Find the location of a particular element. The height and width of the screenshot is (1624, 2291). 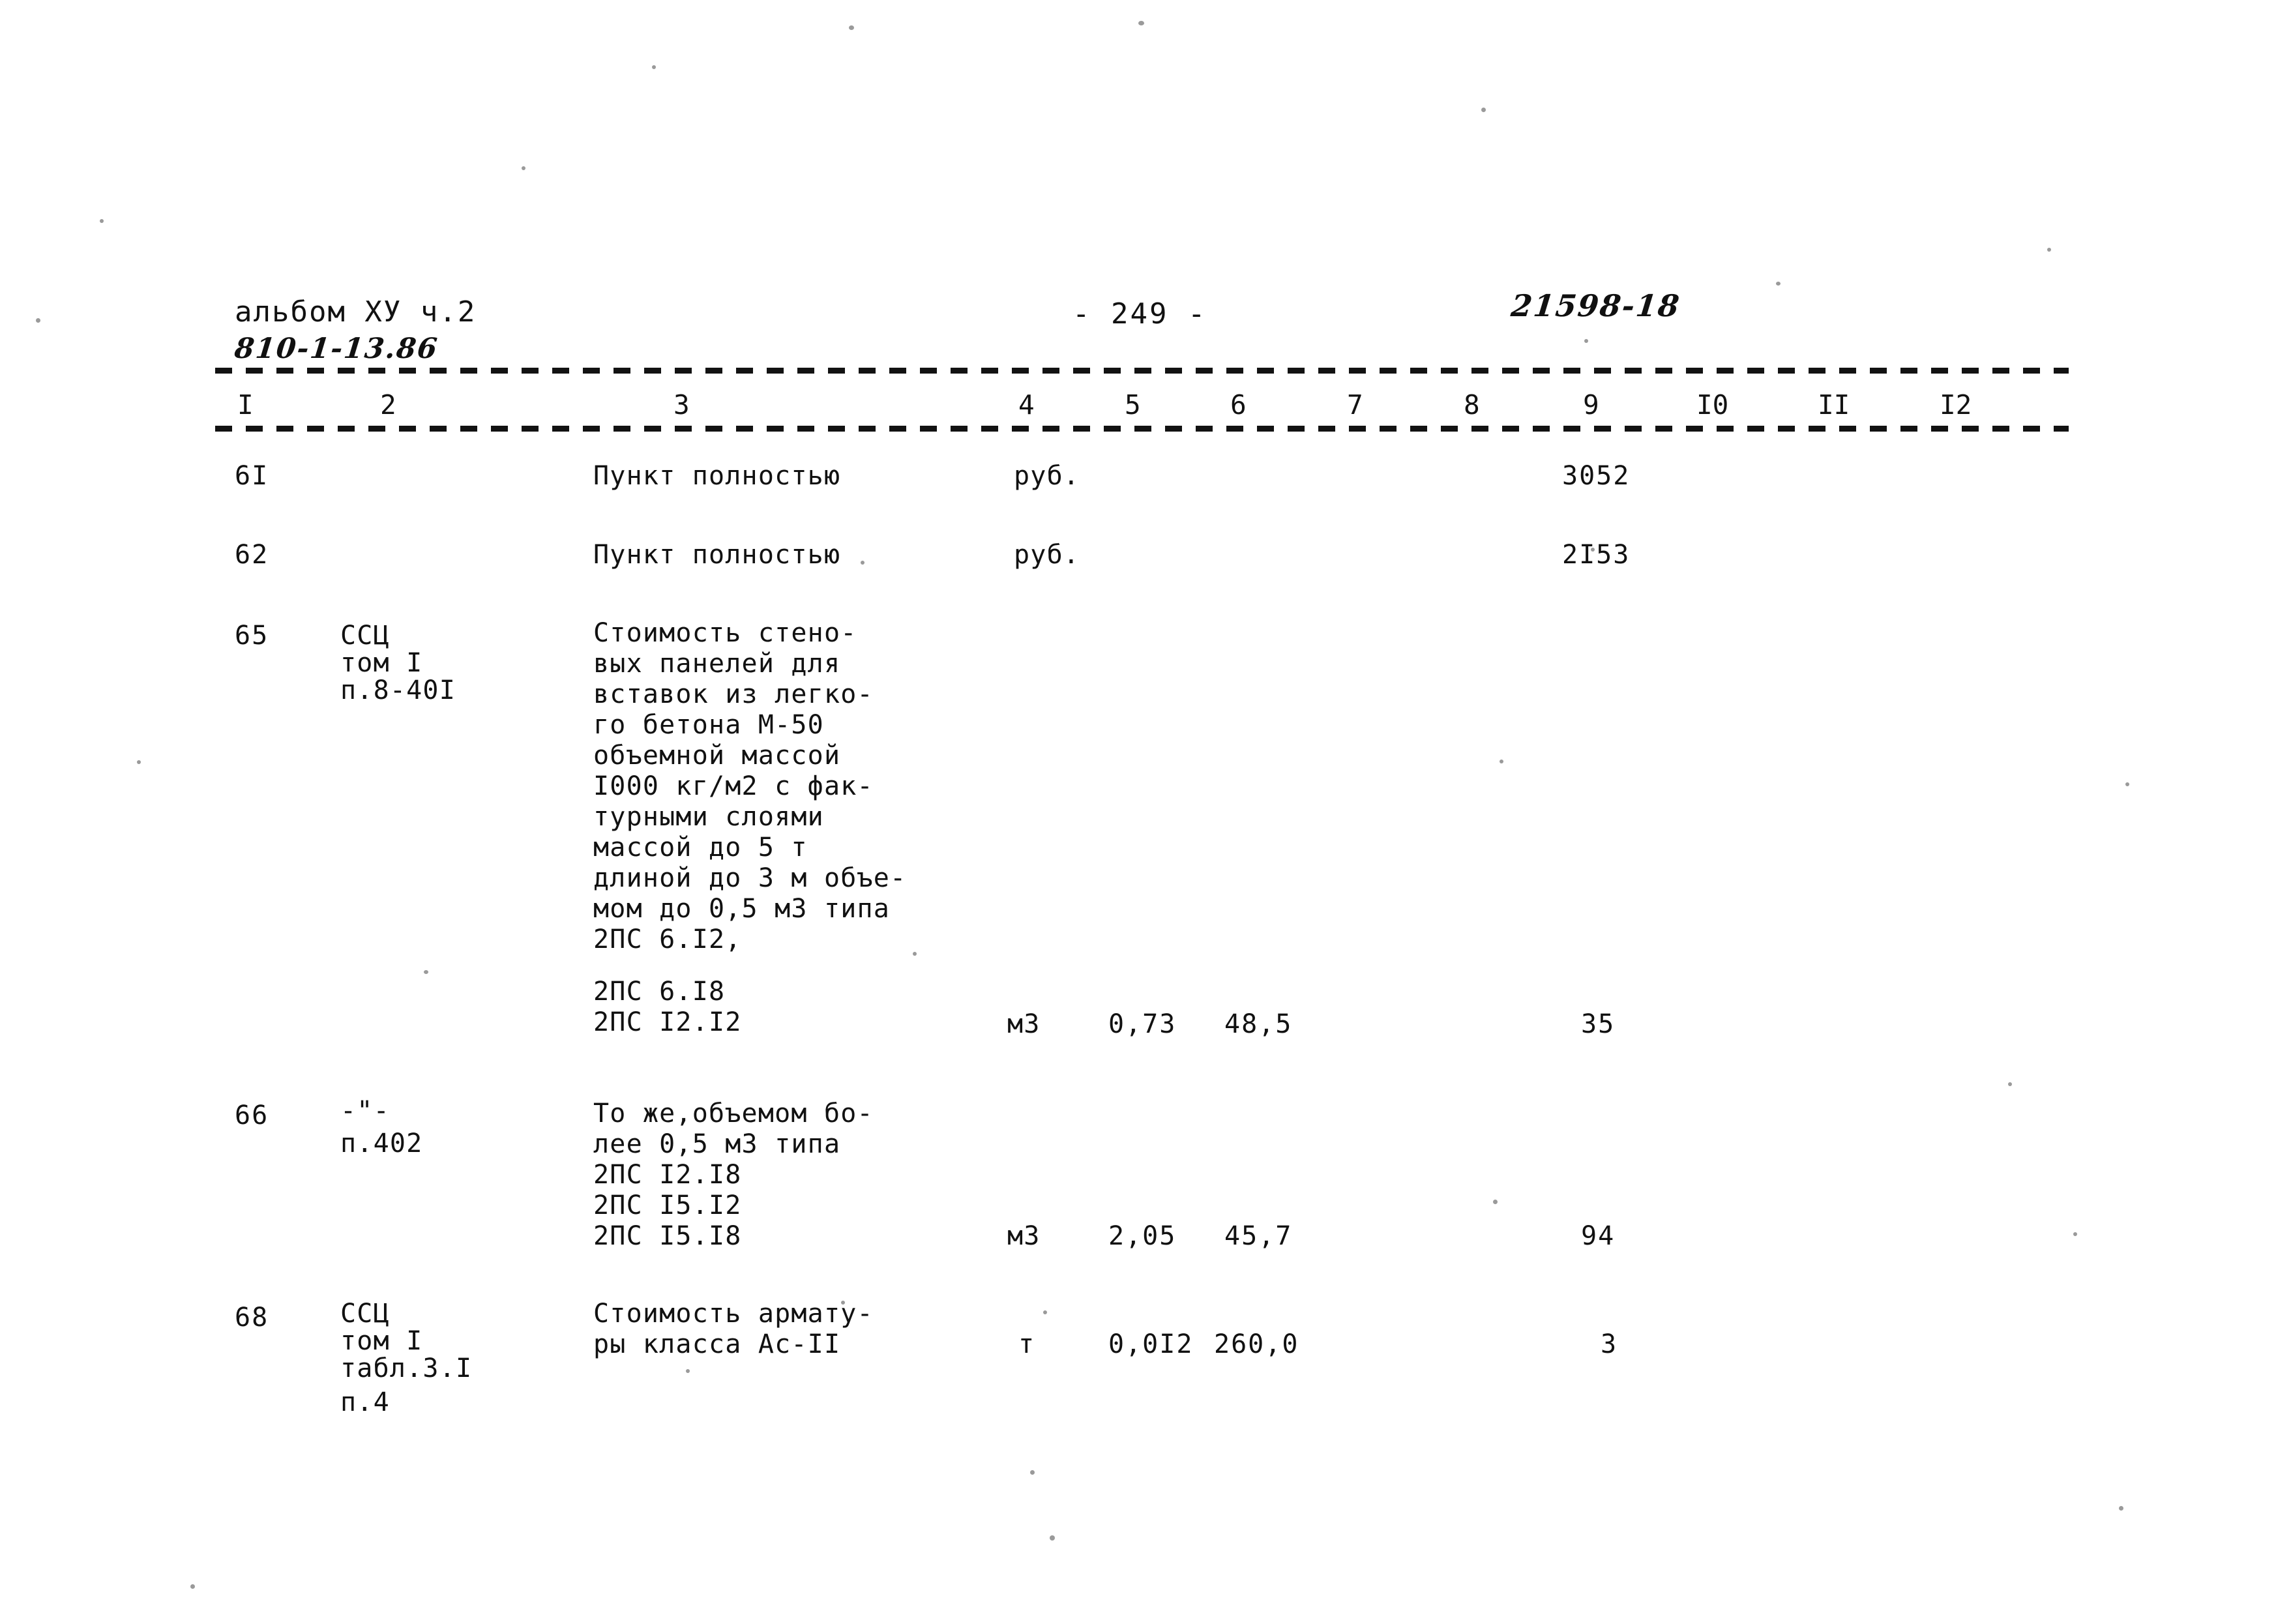

row-description-line: 2ПС I2.I8 is located at coordinates (668, 1175).